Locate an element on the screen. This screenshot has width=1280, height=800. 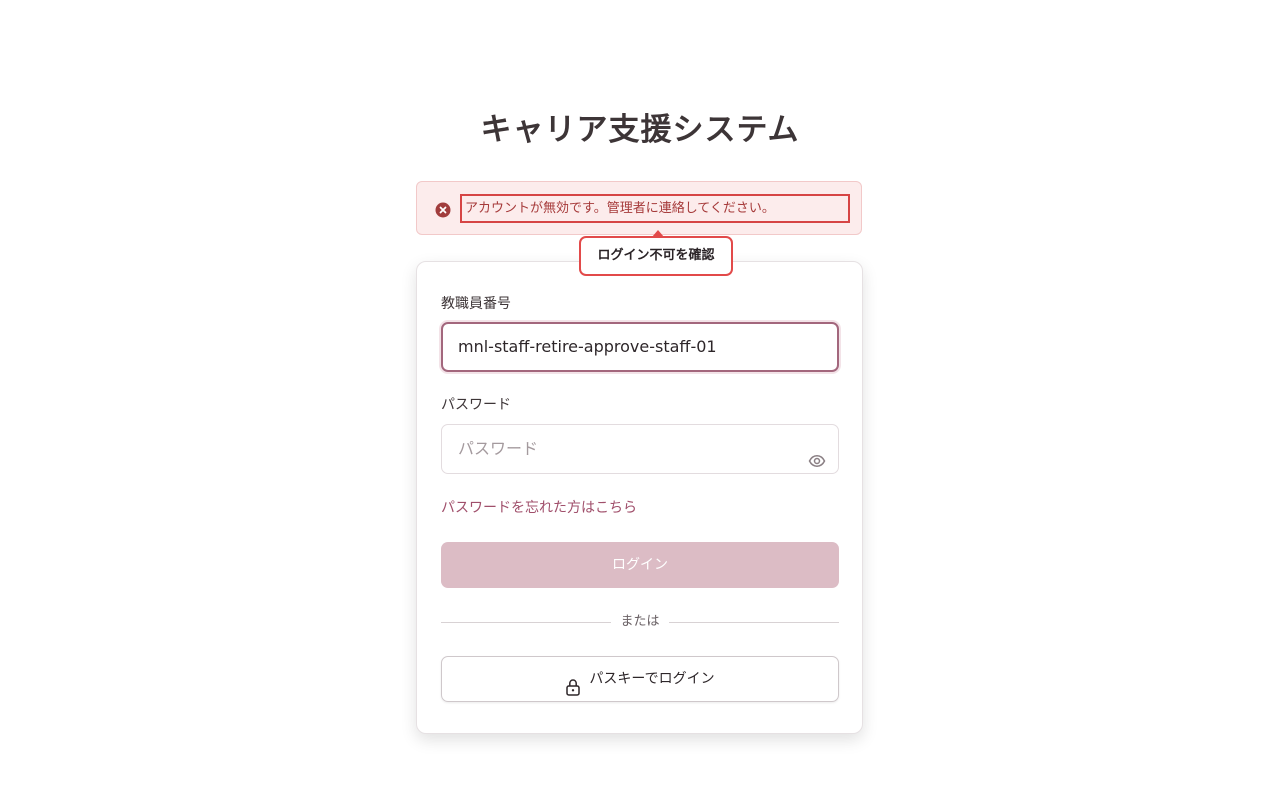
forgot-password-link: パスワードを忘れた方はこちら is located at coordinates (539, 508).